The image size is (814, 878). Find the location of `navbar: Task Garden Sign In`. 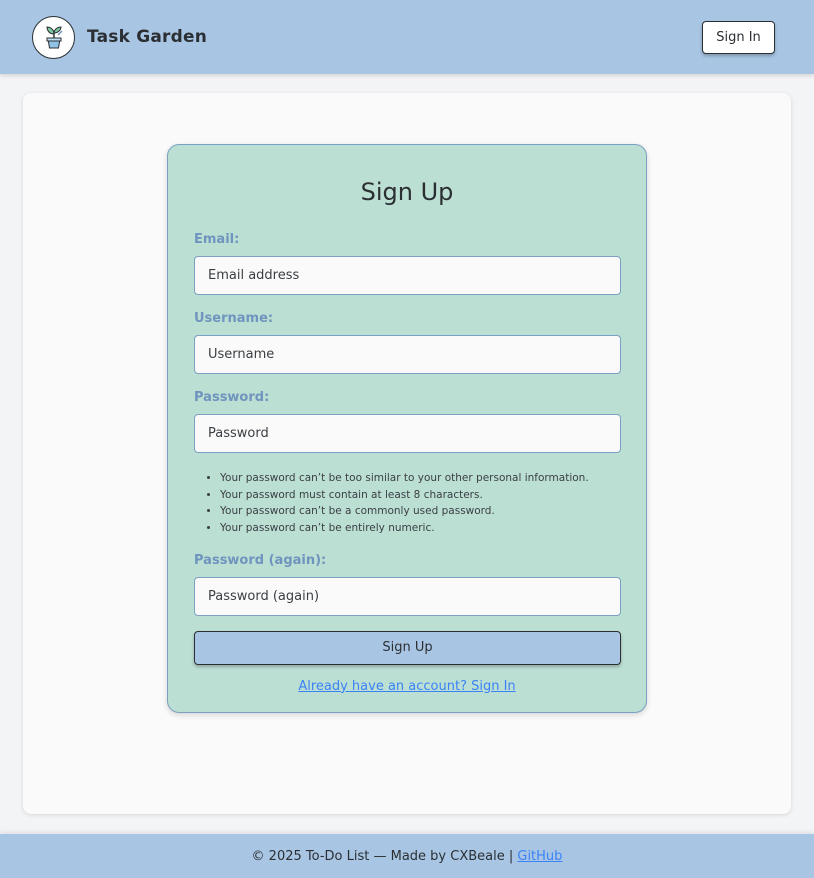

navbar: Task Garden Sign In is located at coordinates (407, 37).